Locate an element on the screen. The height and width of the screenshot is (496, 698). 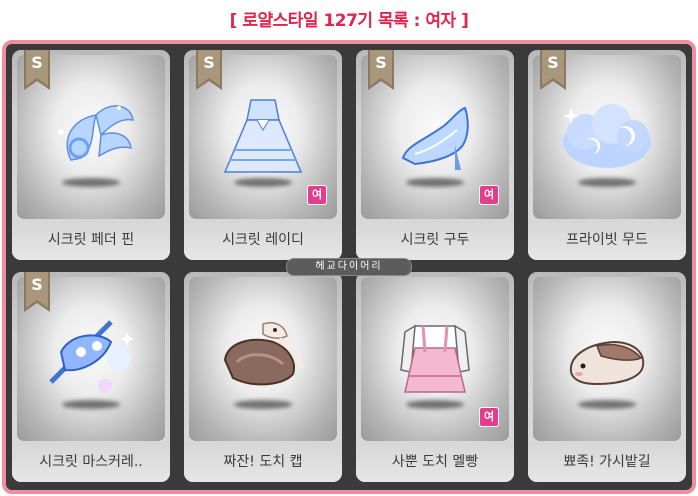
item-card: 여 사뿐 도치 멜빵 is located at coordinates (435, 377).